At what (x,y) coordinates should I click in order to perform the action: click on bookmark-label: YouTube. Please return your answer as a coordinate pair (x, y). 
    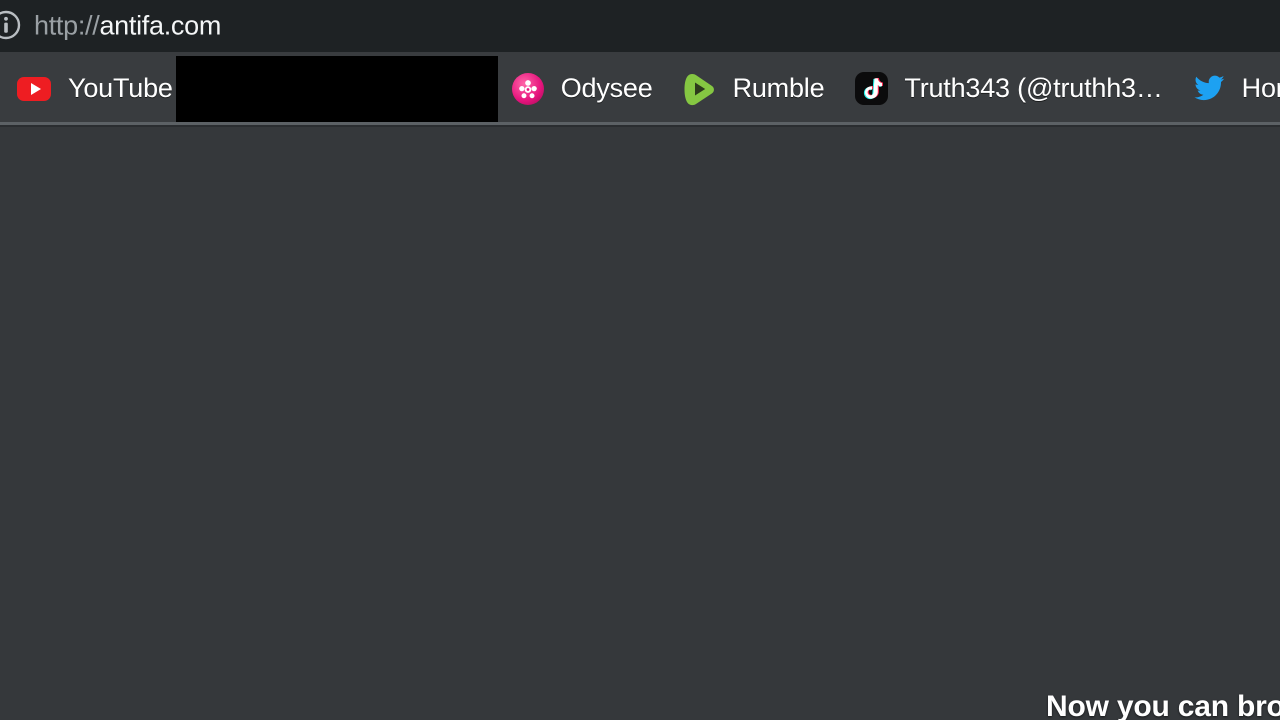
    Looking at the image, I should click on (120, 88).